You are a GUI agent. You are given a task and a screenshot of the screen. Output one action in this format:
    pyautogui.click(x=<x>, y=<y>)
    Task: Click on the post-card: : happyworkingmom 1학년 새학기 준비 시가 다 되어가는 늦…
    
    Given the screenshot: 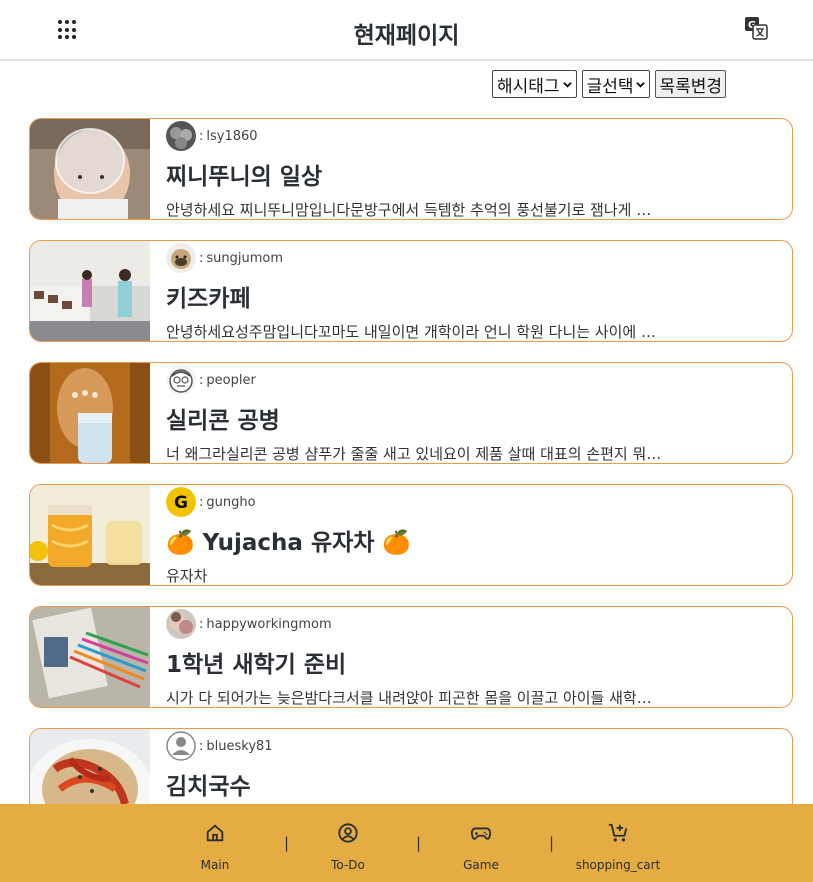 What is the action you would take?
    pyautogui.click(x=411, y=657)
    